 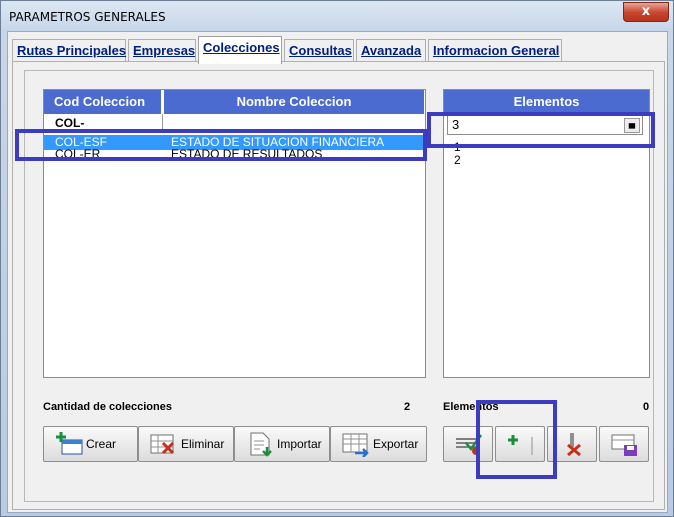 What do you see at coordinates (646, 407) in the screenshot?
I see `elements-count-value: 0` at bounding box center [646, 407].